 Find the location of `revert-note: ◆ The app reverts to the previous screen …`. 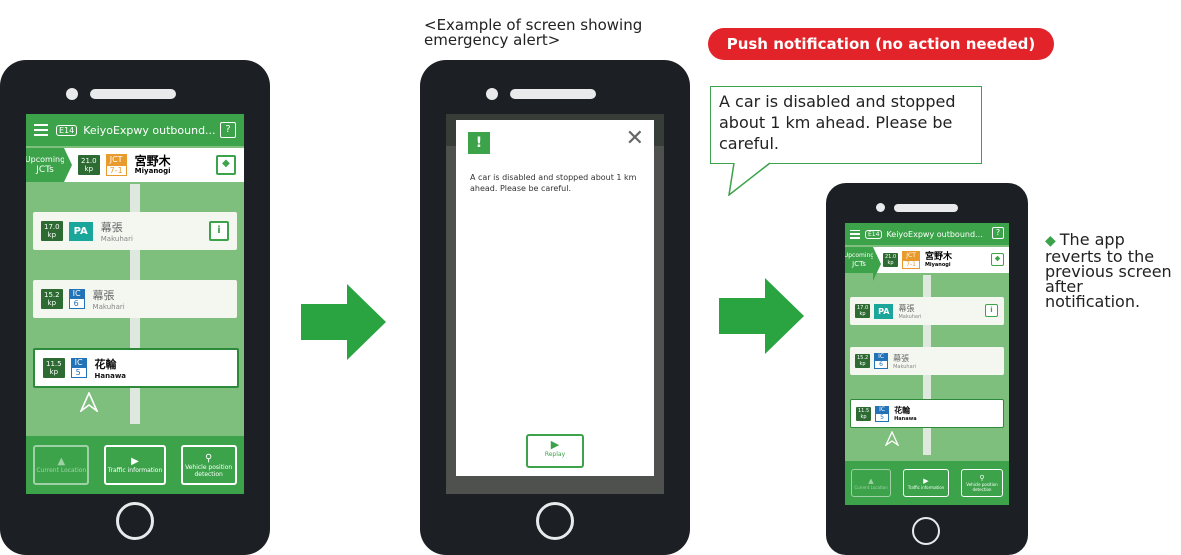

revert-note: ◆ The app reverts to the previous screen … is located at coordinates (1108, 270).